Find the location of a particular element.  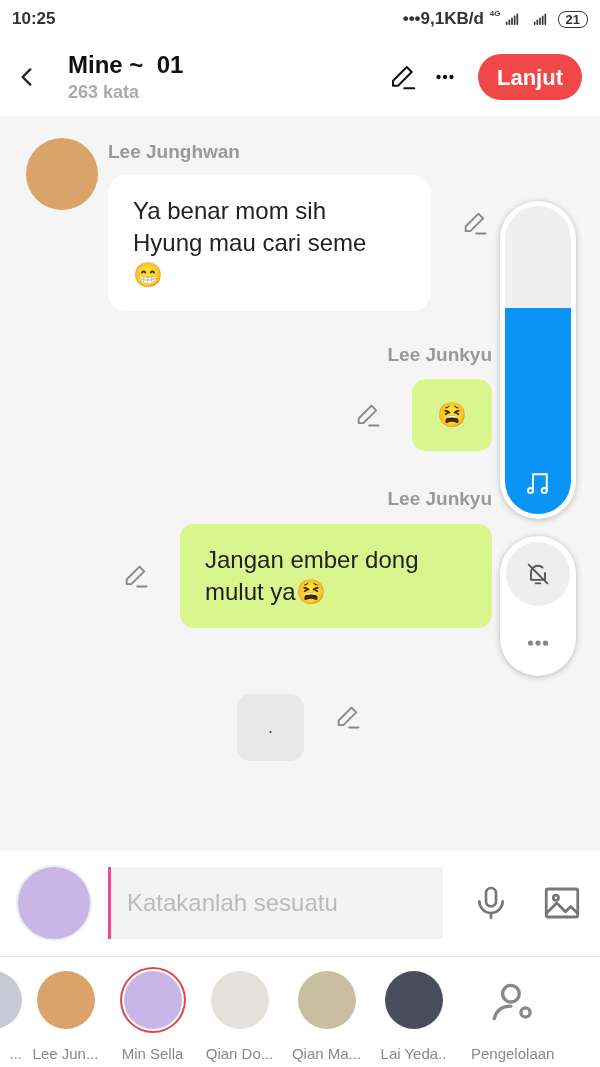

character-tab-selected: Min Sella is located at coordinates (152, 1018).